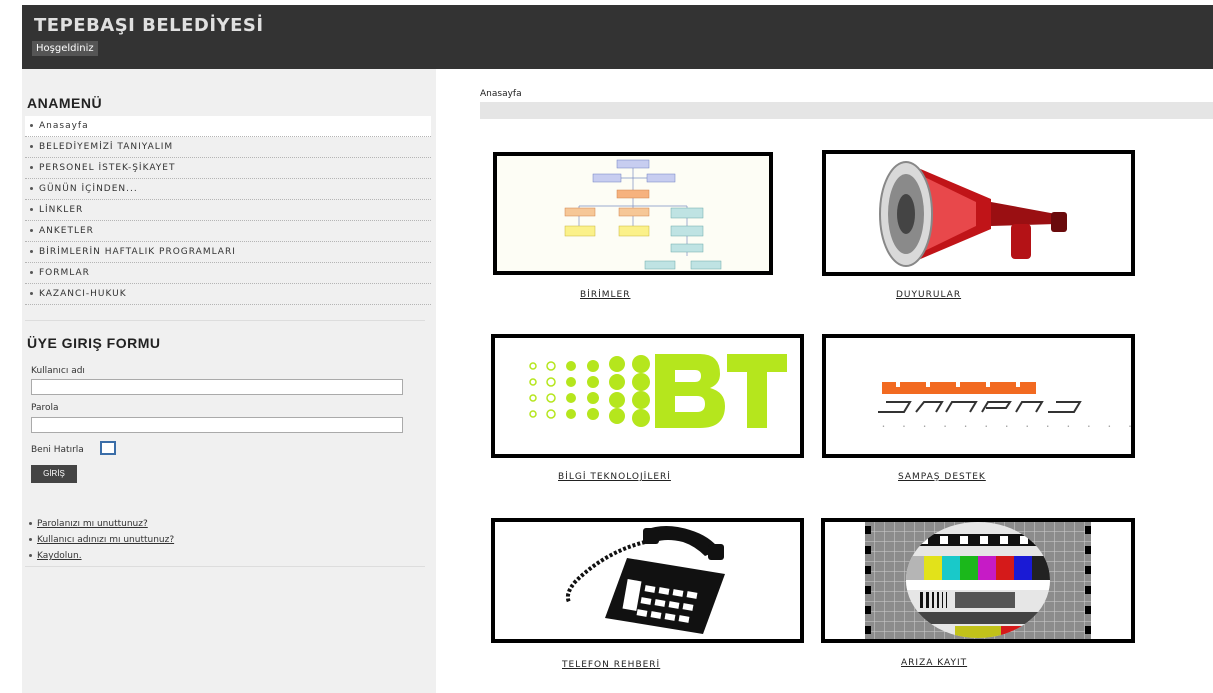  What do you see at coordinates (228, 294) in the screenshot?
I see `menu-item-kazanci-hukuk: KAZANCI-HUKUK` at bounding box center [228, 294].